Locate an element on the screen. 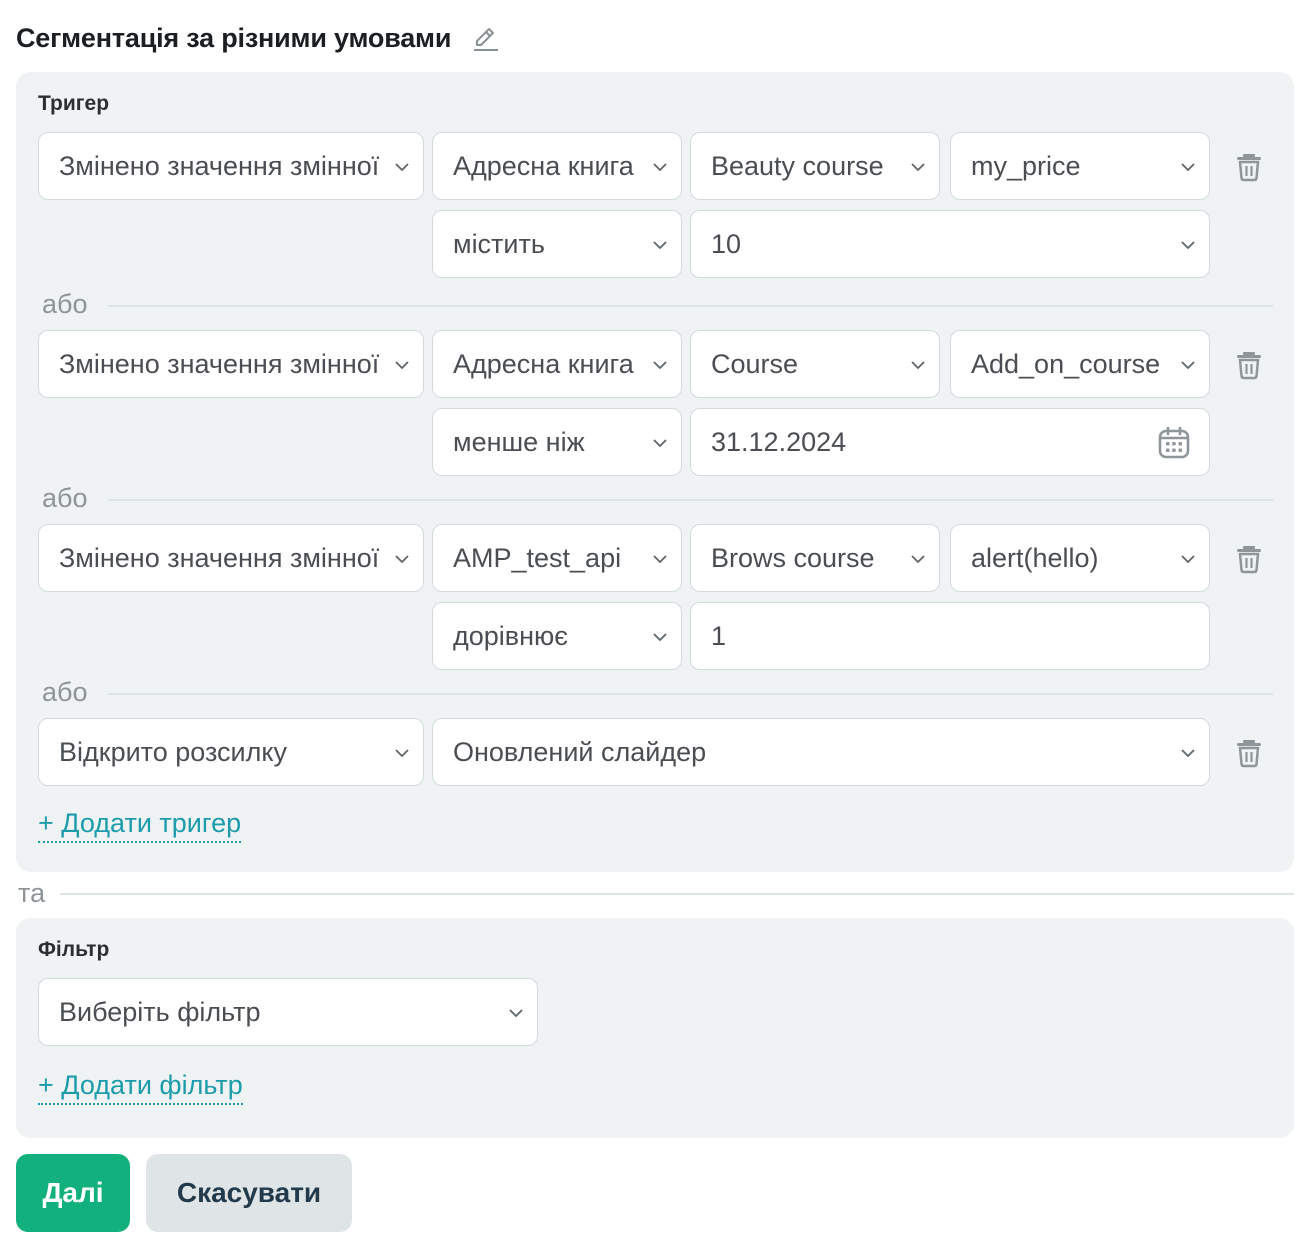  trigger-2-type-select: Змінено значення змінної is located at coordinates (231, 364).